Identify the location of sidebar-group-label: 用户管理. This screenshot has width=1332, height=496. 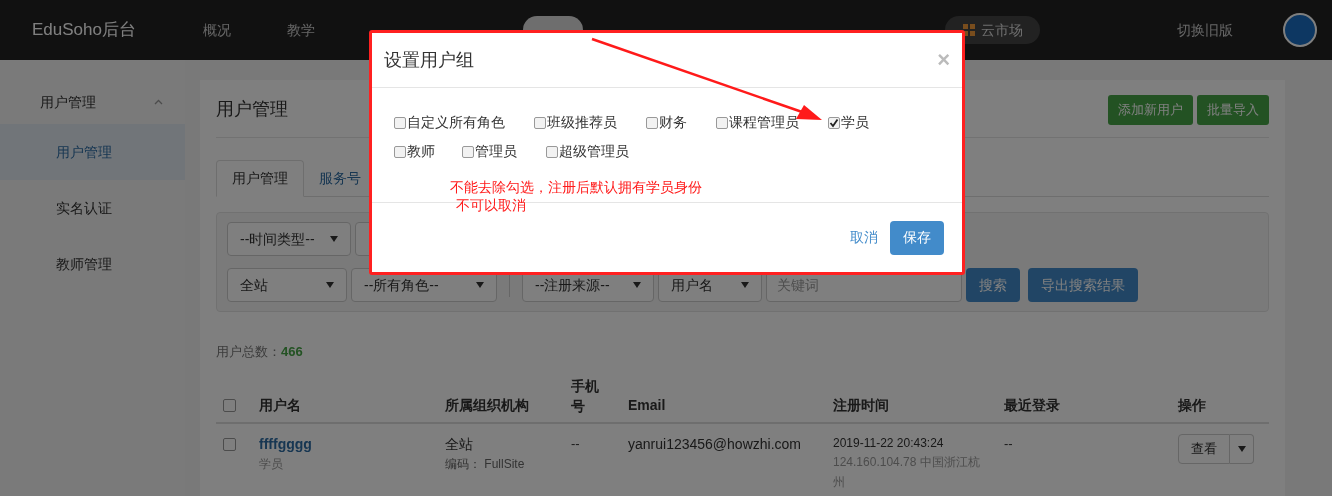
(68, 102).